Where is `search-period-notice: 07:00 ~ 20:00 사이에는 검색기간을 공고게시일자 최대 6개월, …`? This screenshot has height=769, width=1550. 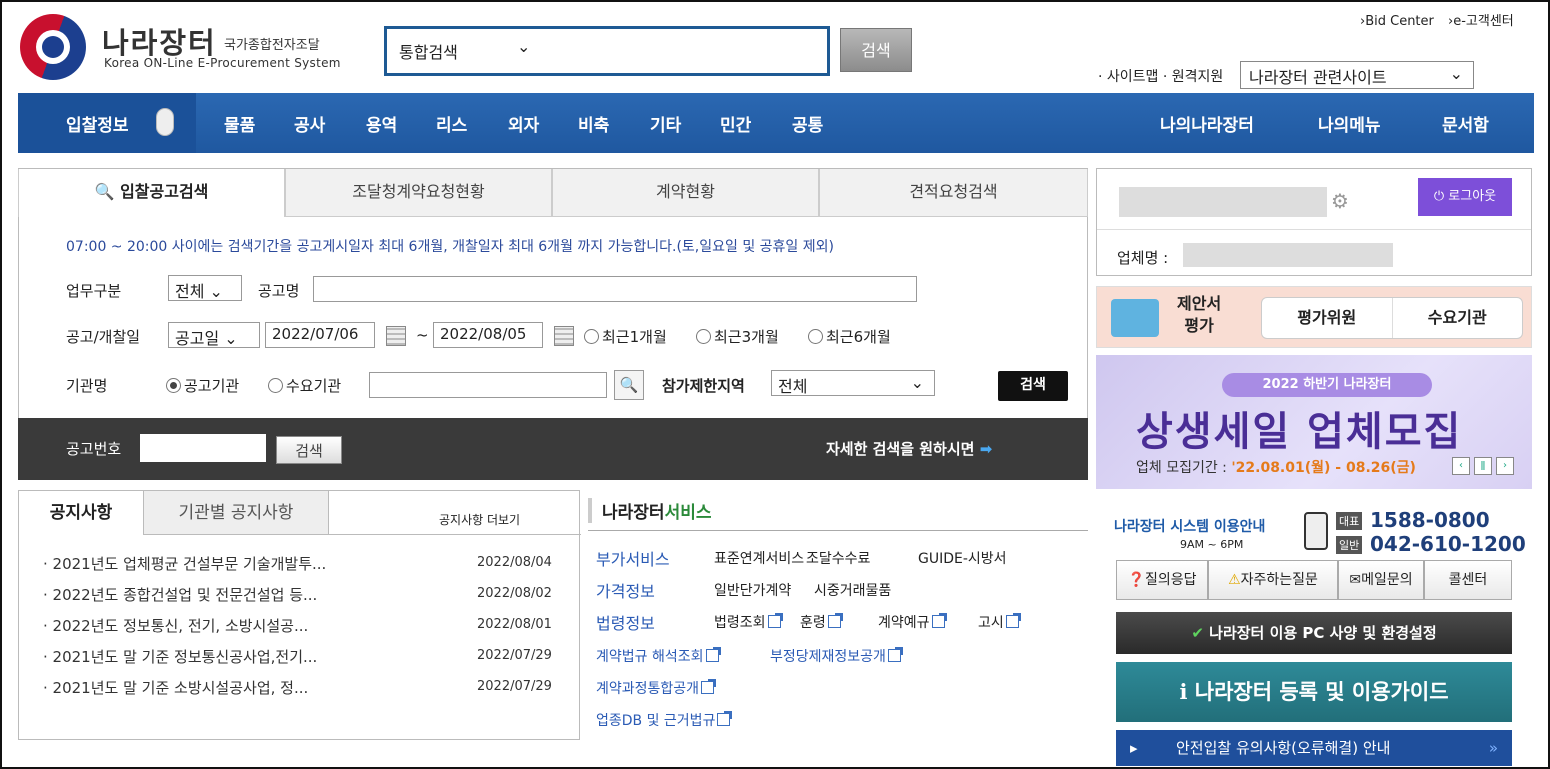
search-period-notice: 07:00 ~ 20:00 사이에는 검색기간을 공고게시일자 최대 6개월, … is located at coordinates (450, 247).